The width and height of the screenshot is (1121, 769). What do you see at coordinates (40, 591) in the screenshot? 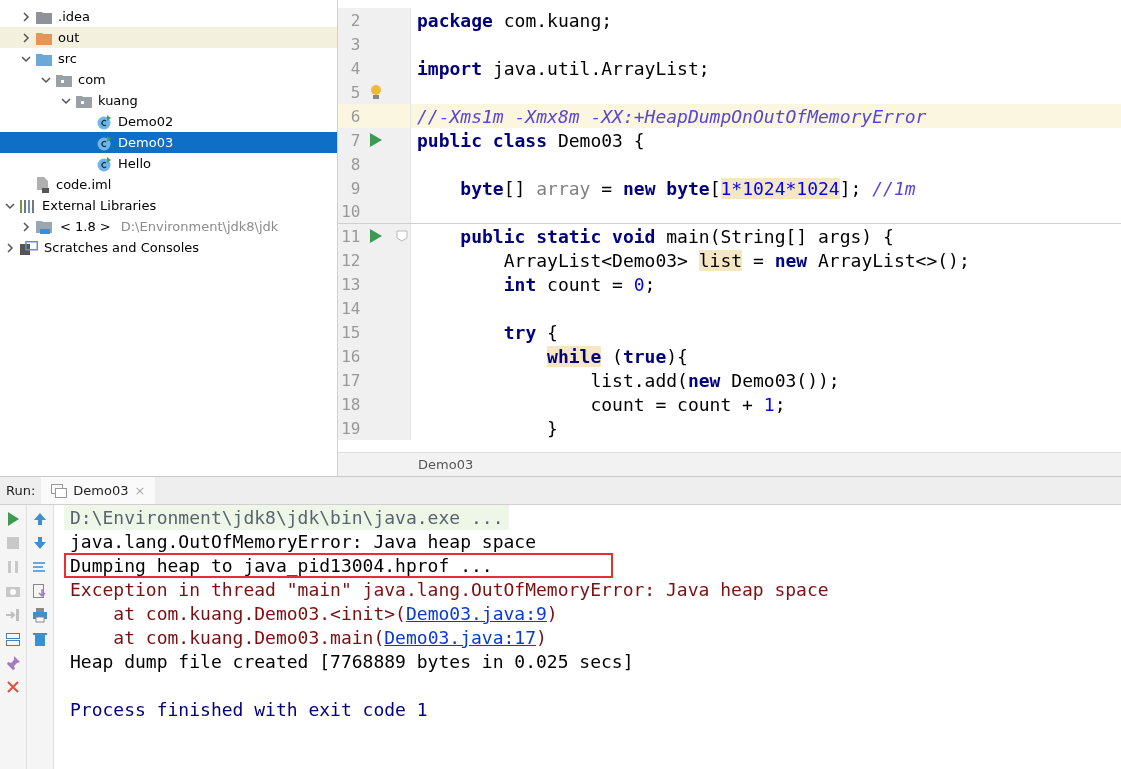
I see `scroll-to-end-icon` at bounding box center [40, 591].